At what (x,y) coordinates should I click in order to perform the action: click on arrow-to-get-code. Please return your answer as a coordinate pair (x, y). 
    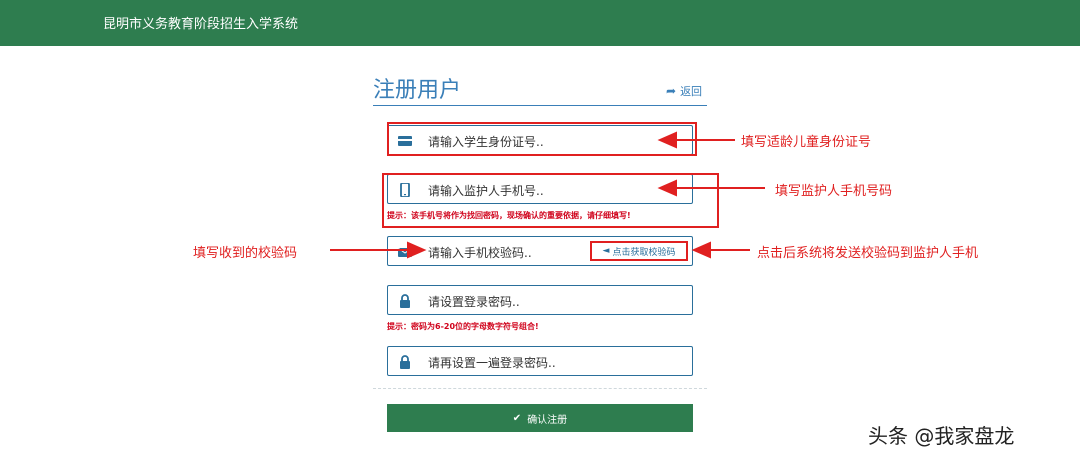
    Looking at the image, I should click on (701, 250).